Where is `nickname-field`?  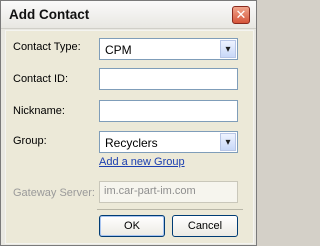 nickname-field is located at coordinates (168, 111).